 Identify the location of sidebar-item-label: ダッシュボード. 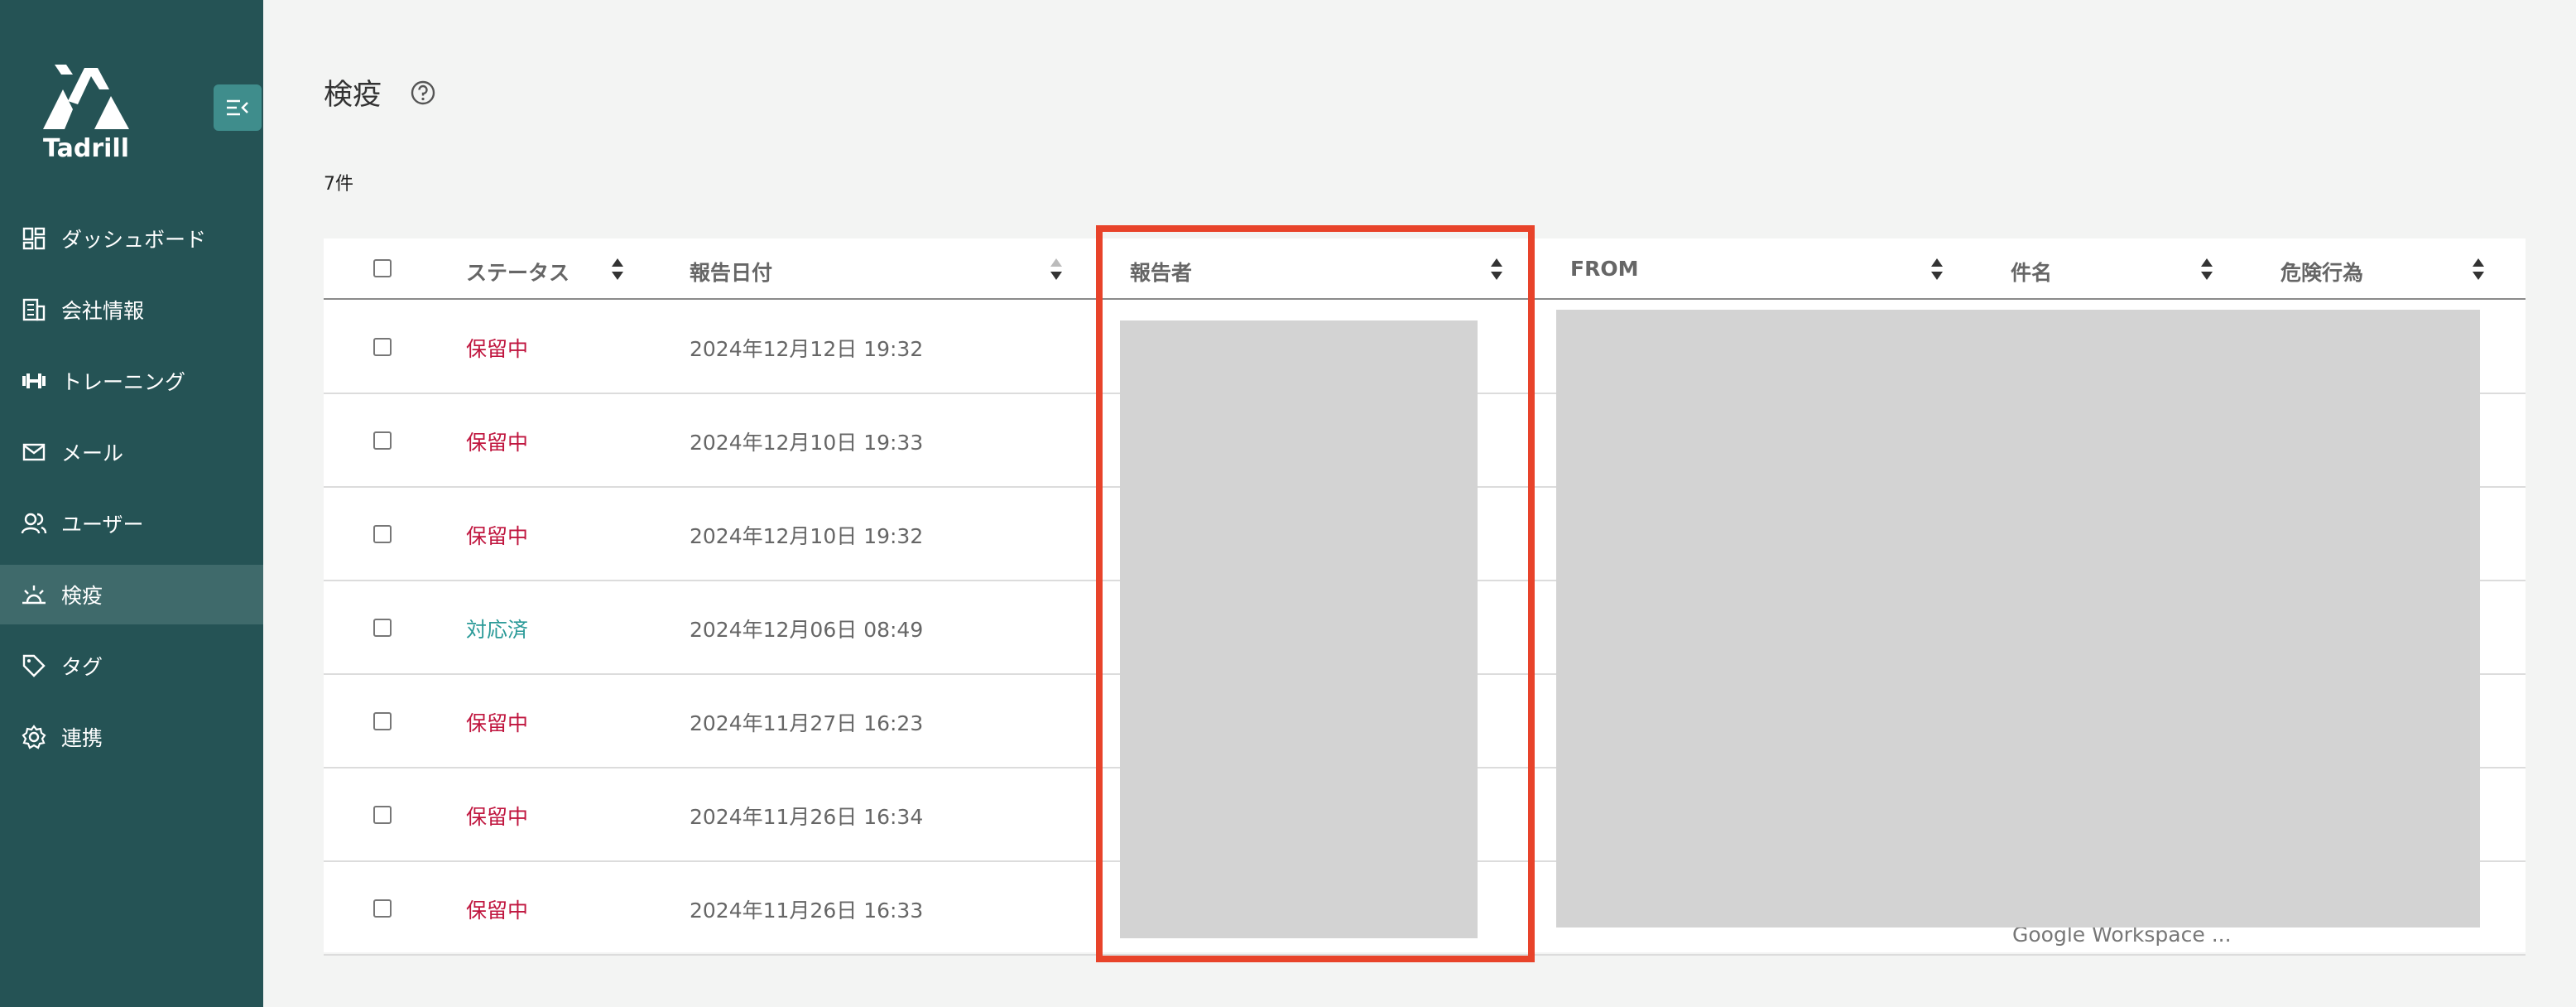
(134, 240).